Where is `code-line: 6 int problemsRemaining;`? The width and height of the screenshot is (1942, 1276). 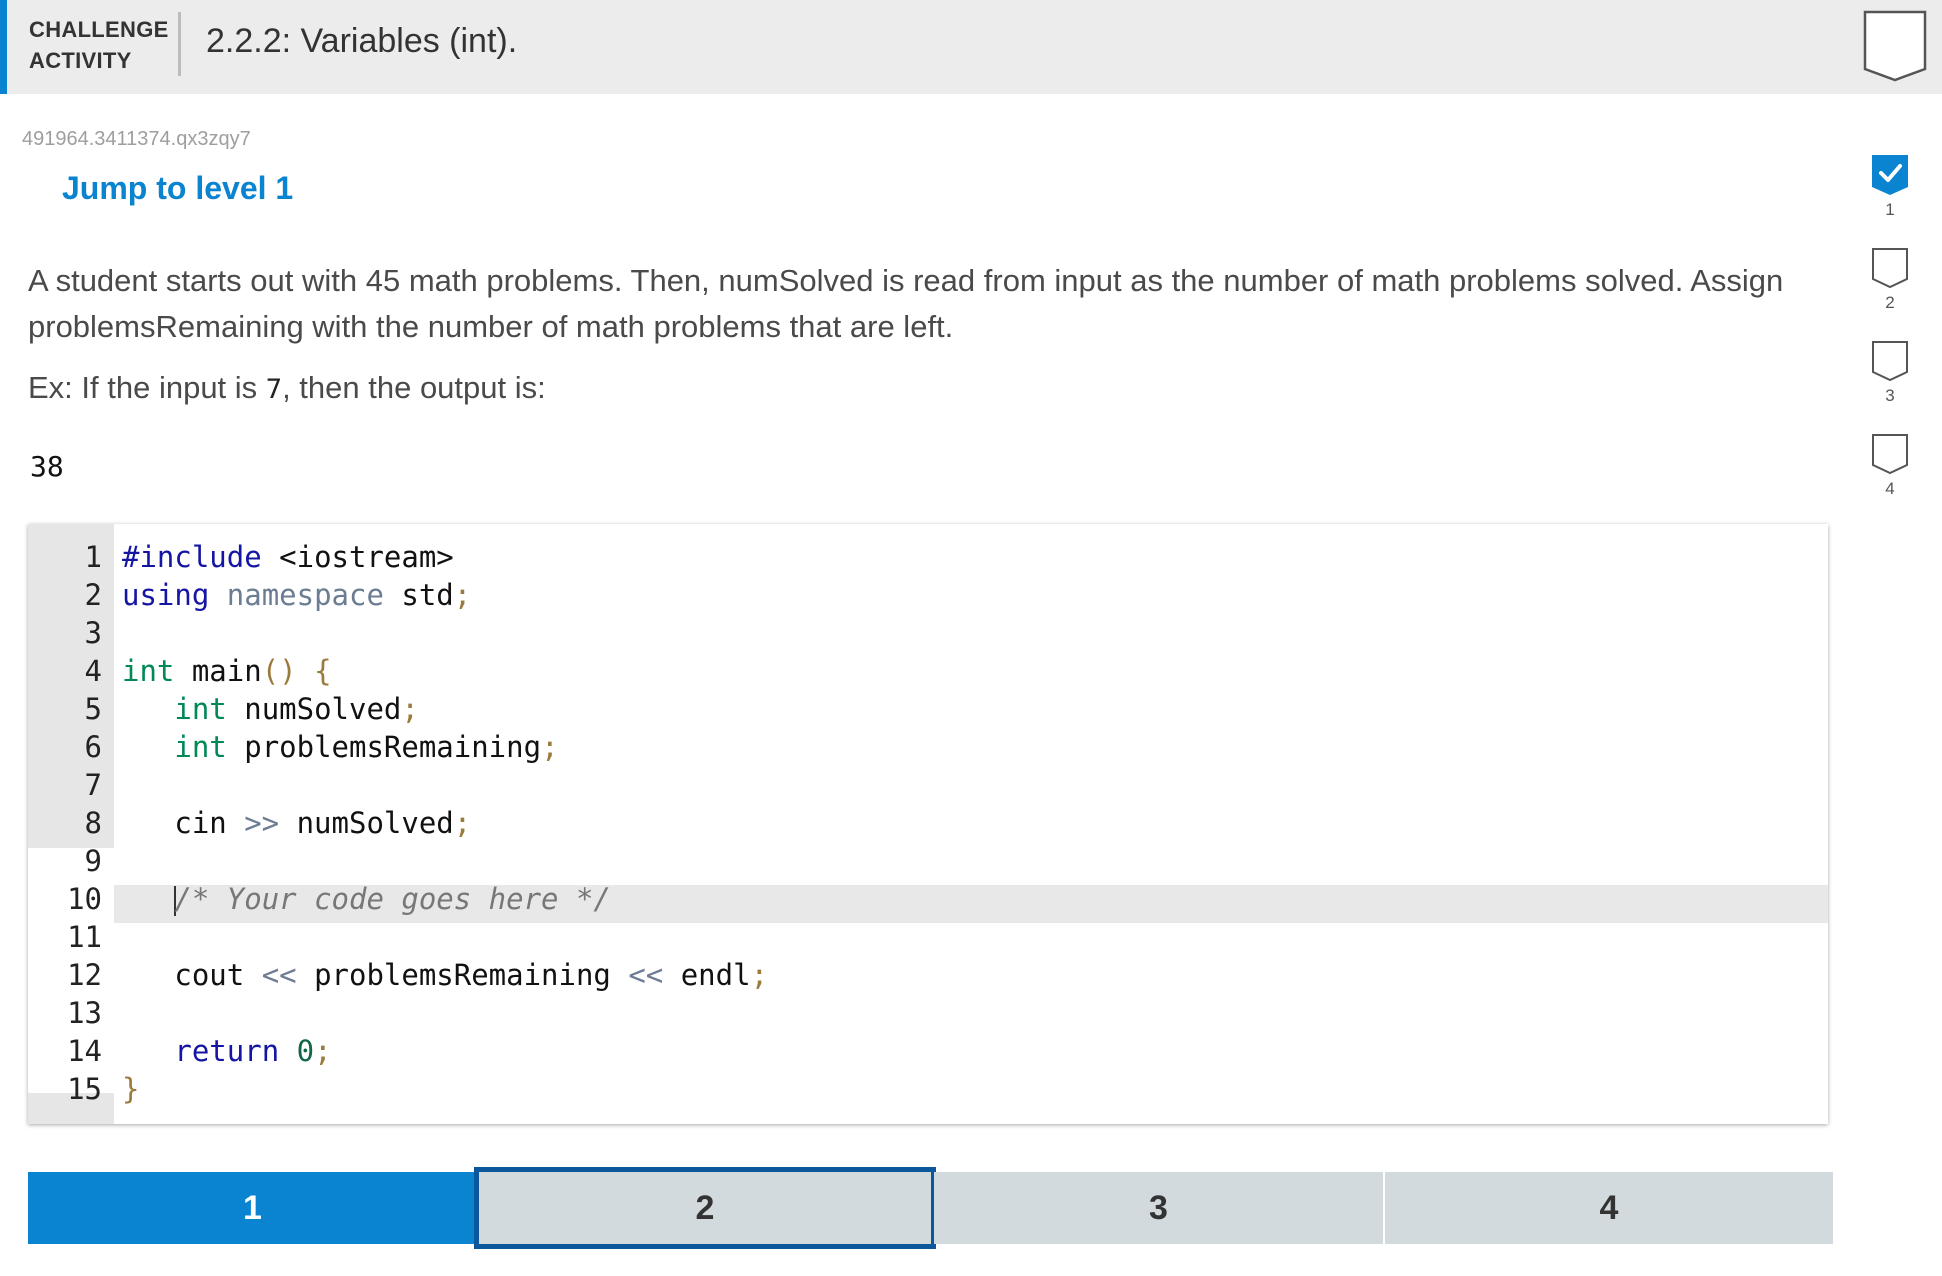
code-line: 6 int problemsRemaining; is located at coordinates (928, 747).